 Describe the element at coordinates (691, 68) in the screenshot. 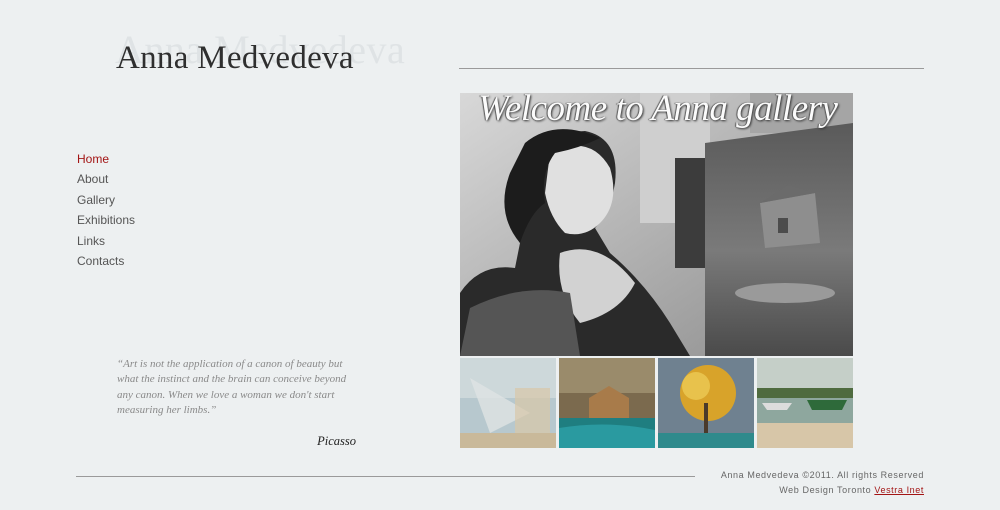

I see `top-divider` at that location.